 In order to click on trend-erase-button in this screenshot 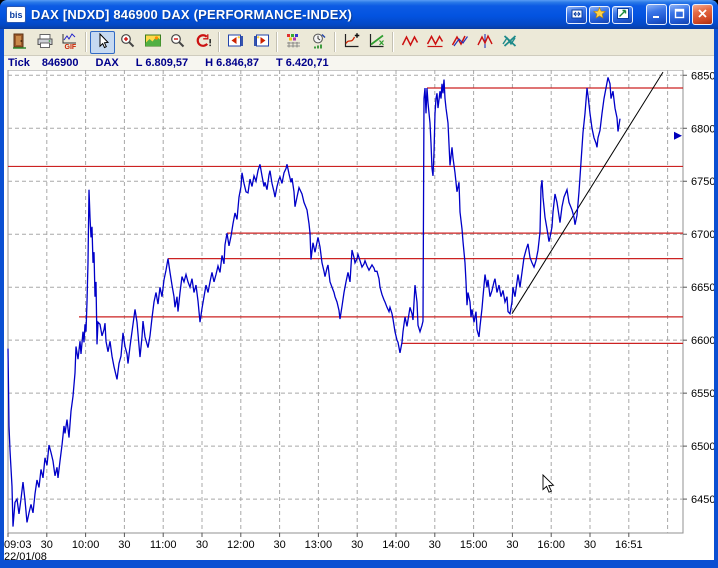, I will do `click(376, 42)`.